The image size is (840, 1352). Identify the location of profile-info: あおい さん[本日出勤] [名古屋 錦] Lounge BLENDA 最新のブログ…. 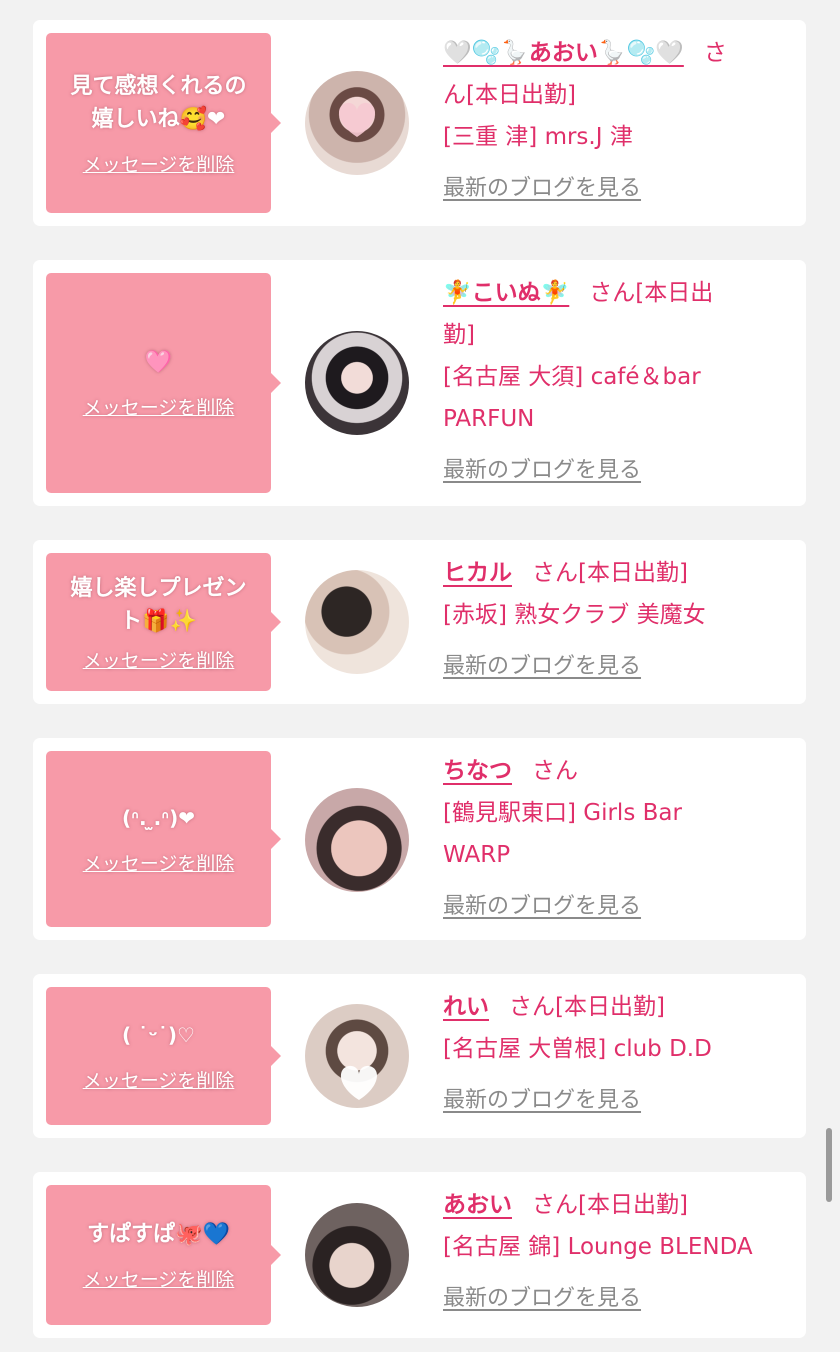
(618, 1248).